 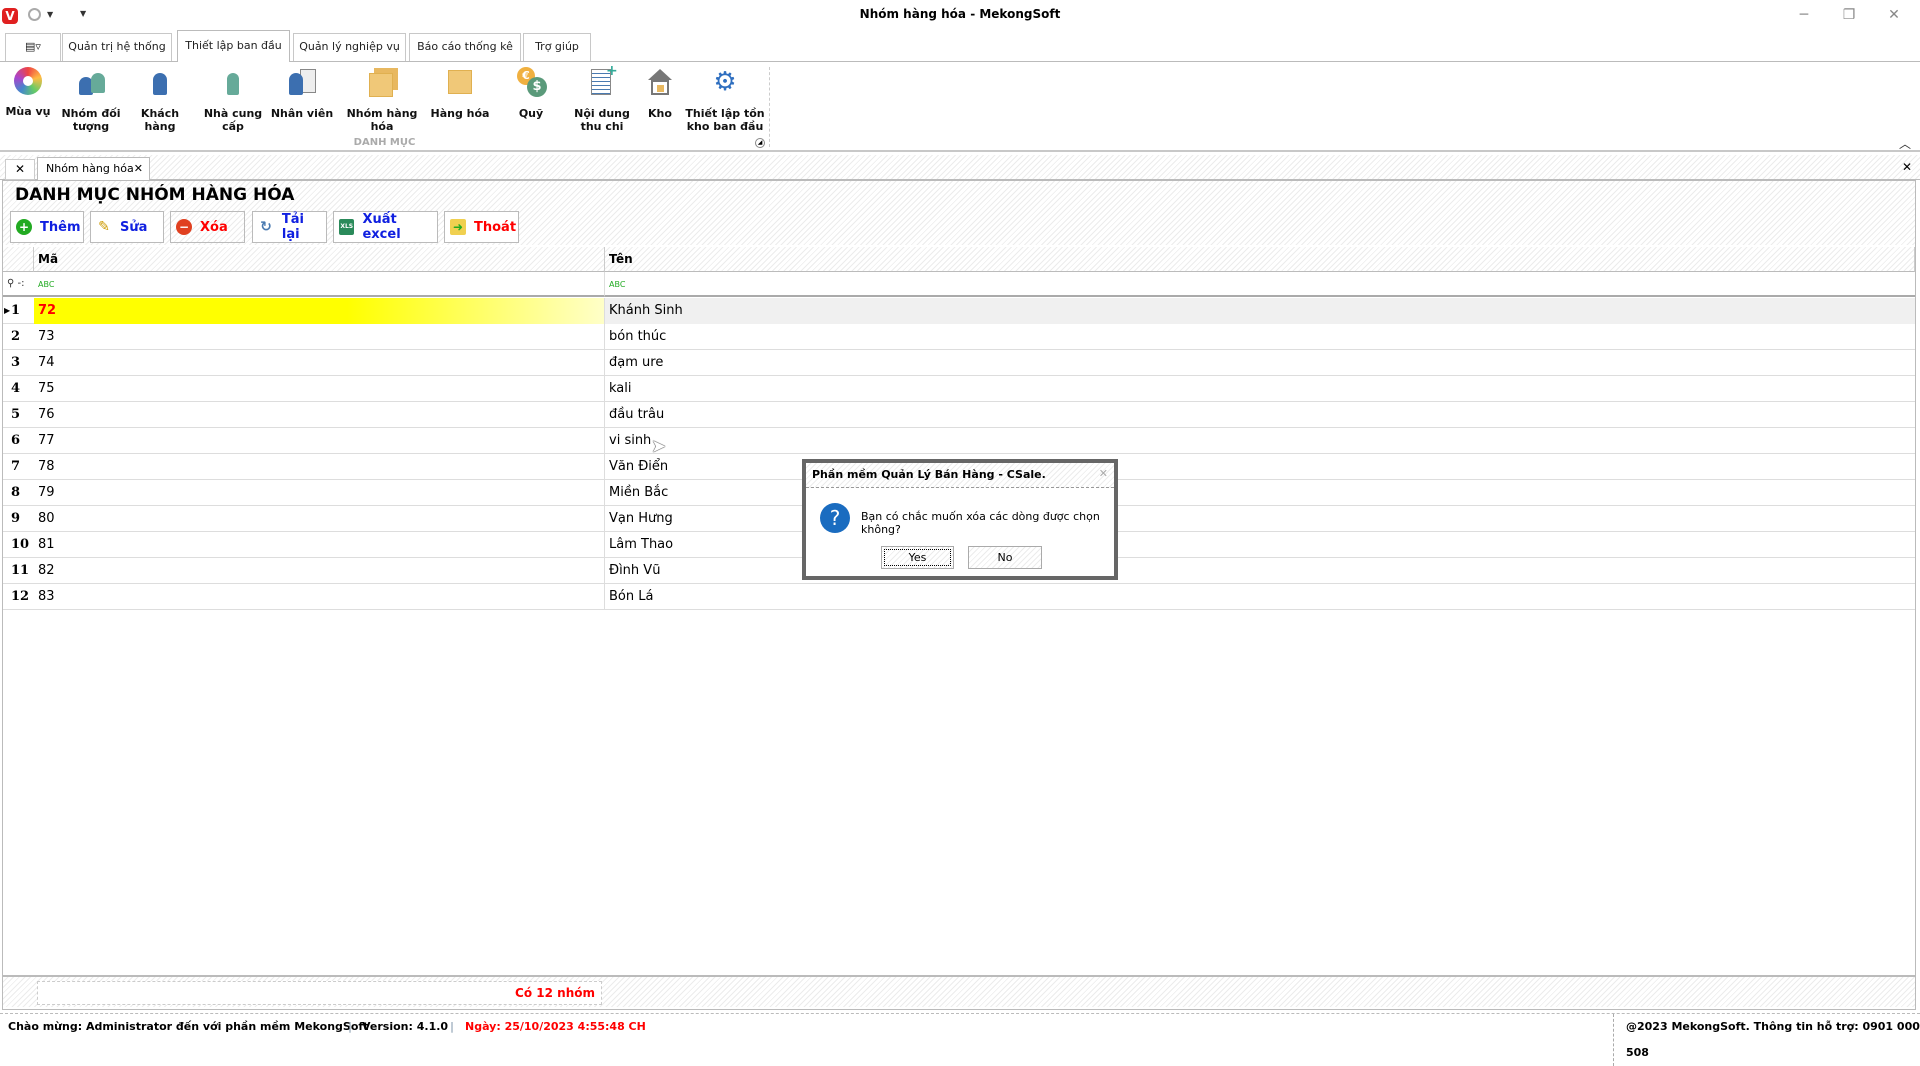 I want to click on ribbon-label: Nhân viên, so click(x=302, y=113).